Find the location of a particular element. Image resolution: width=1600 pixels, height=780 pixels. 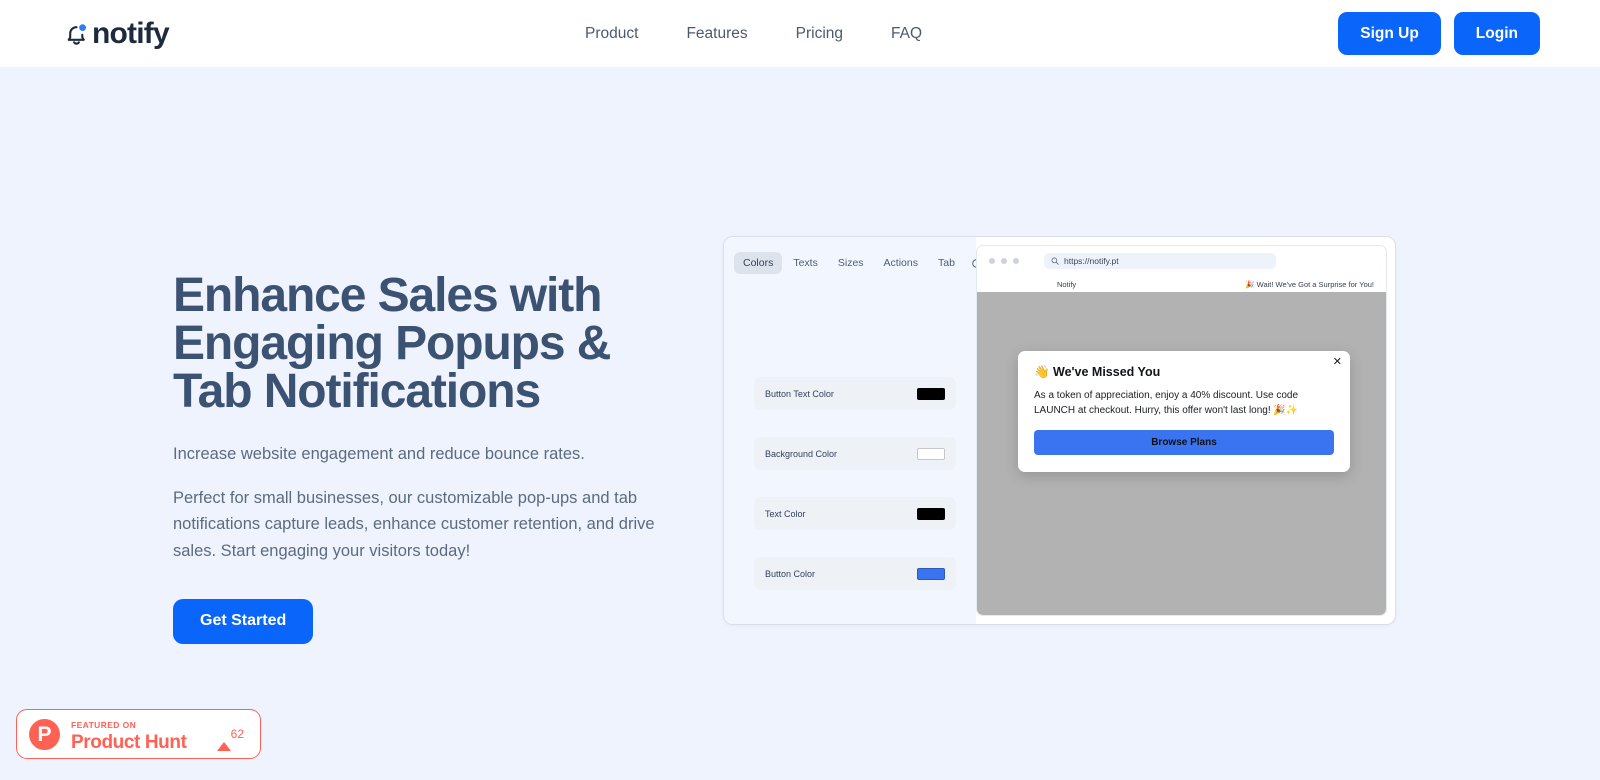

window-controls is located at coordinates (1004, 261).